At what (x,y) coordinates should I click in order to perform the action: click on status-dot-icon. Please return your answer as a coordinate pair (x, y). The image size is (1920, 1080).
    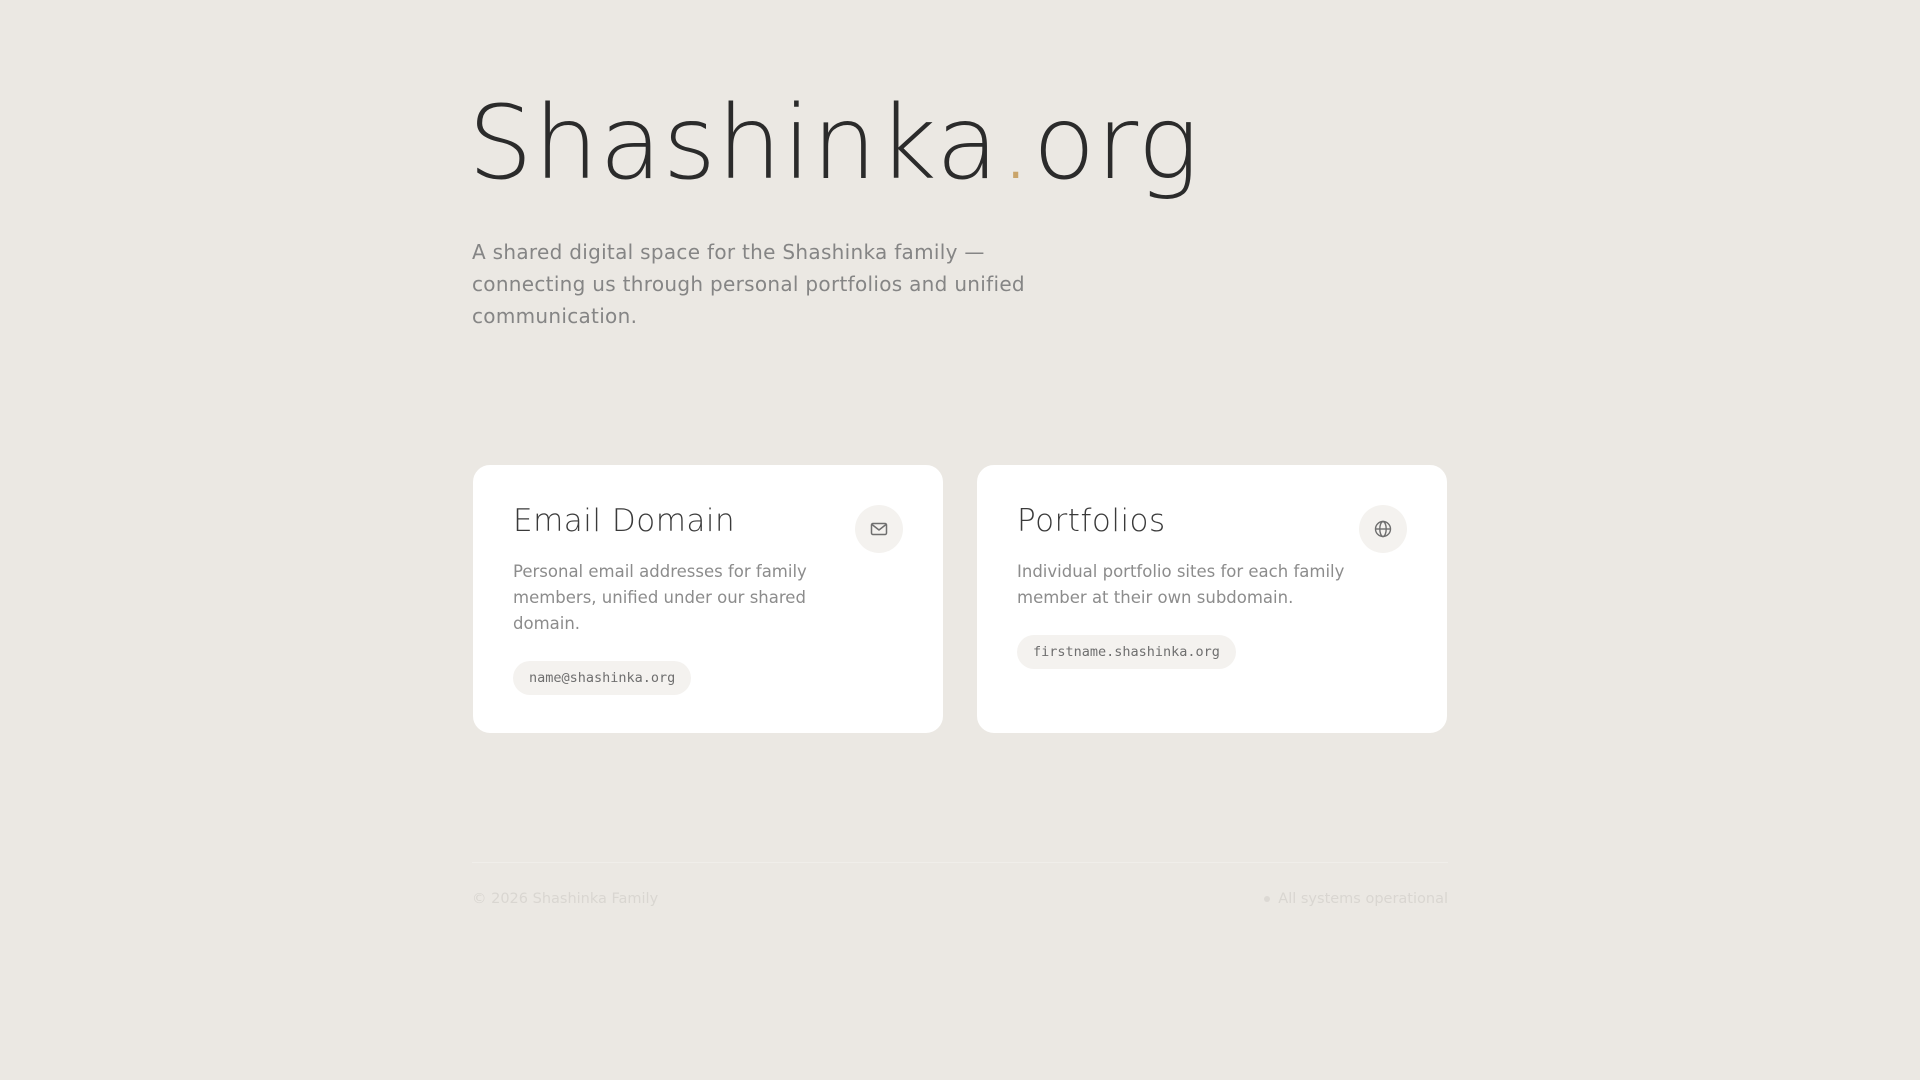
    Looking at the image, I should click on (1267, 899).